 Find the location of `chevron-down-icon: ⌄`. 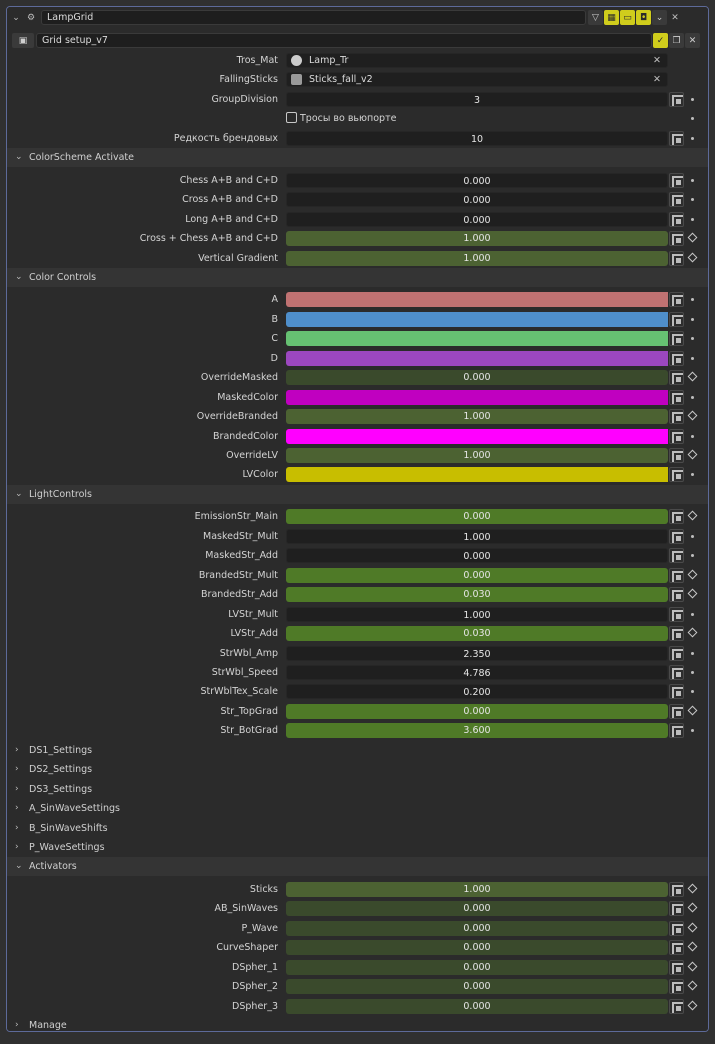

chevron-down-icon: ⌄ is located at coordinates (16, 18).